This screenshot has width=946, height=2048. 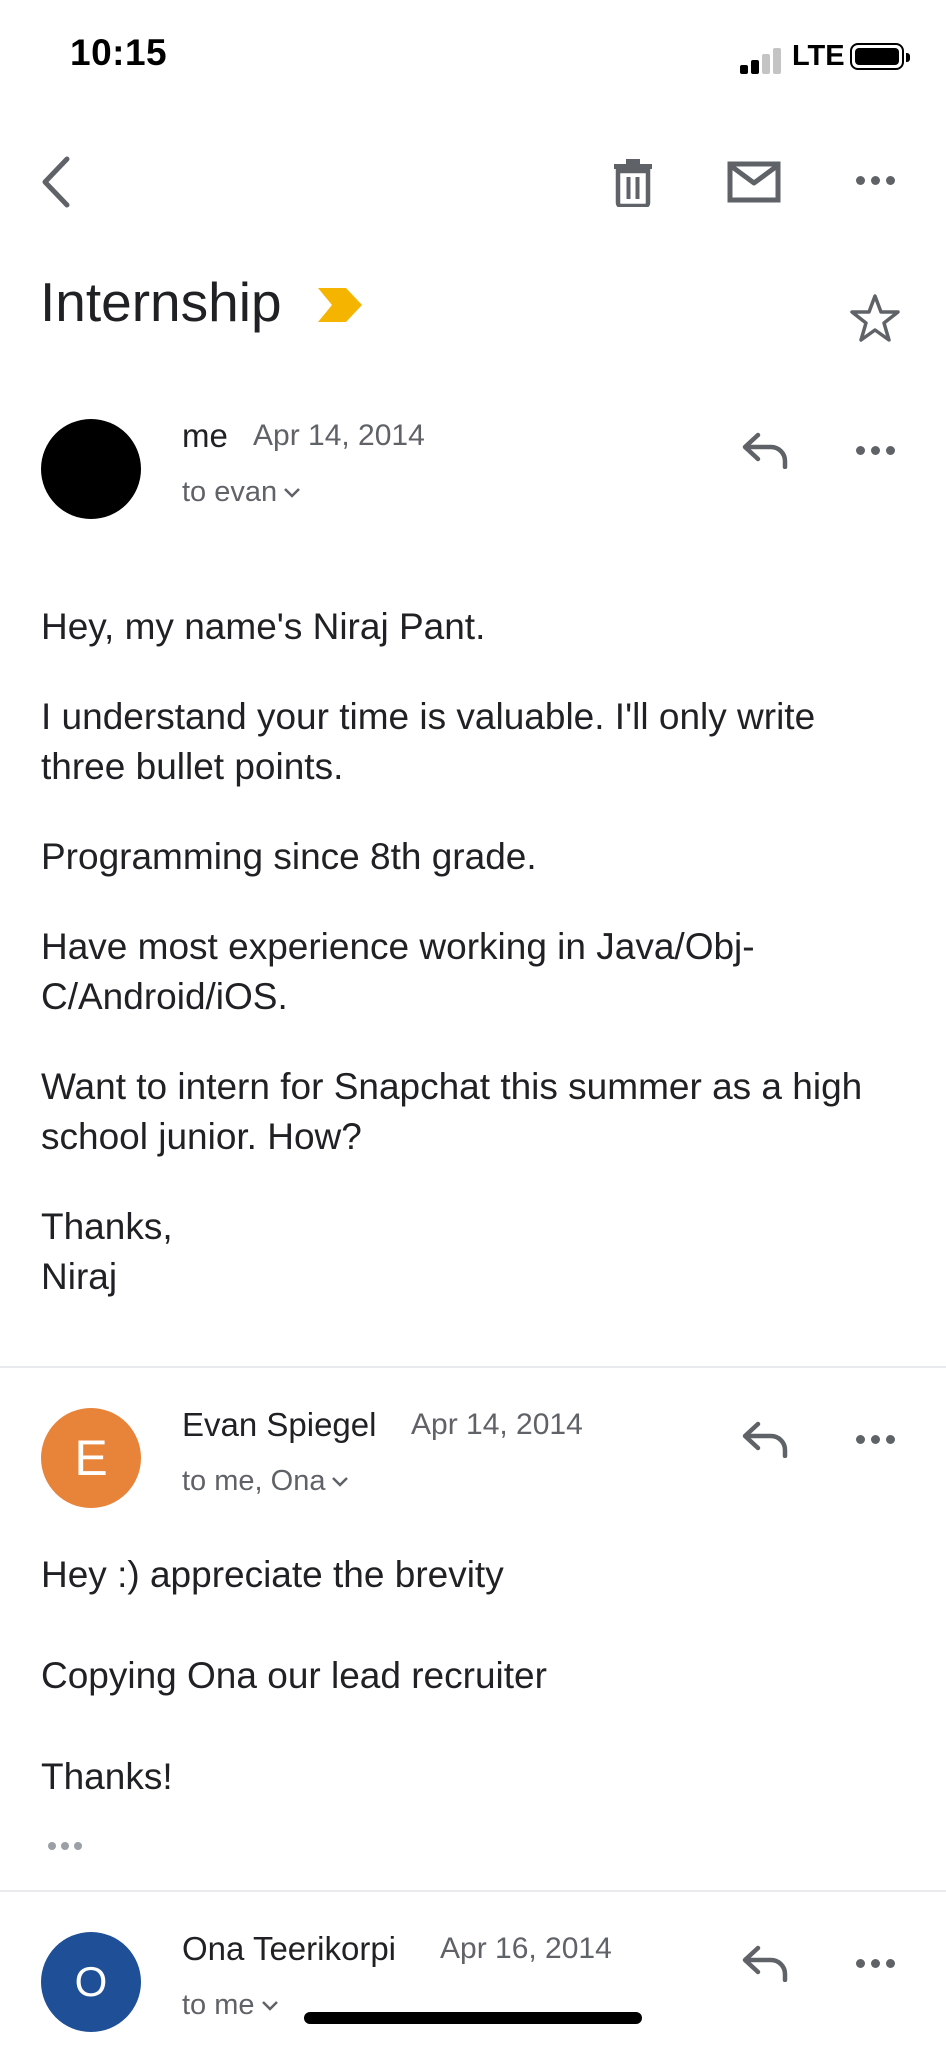 What do you see at coordinates (526, 1948) in the screenshot?
I see `message-date: Apr 16, 2014` at bounding box center [526, 1948].